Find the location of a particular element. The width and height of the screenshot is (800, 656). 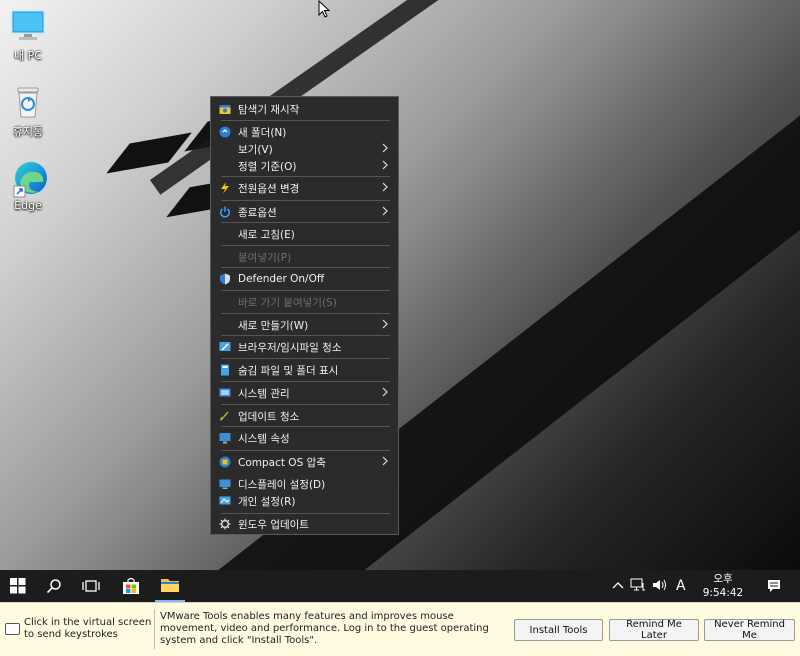

keyboard-icon is located at coordinates (12, 629).